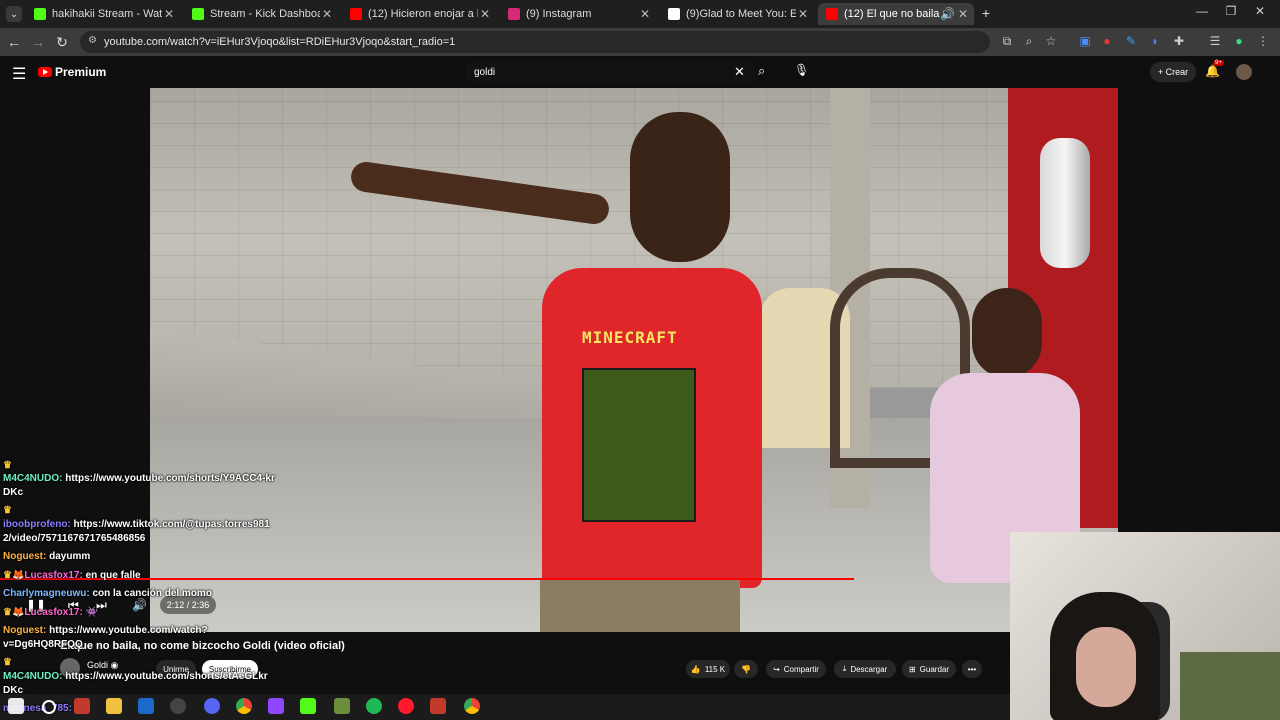 The image size is (1280, 720). I want to click on chat-message: Charlymagneuwu: con la canción del momo, so click(107, 593).